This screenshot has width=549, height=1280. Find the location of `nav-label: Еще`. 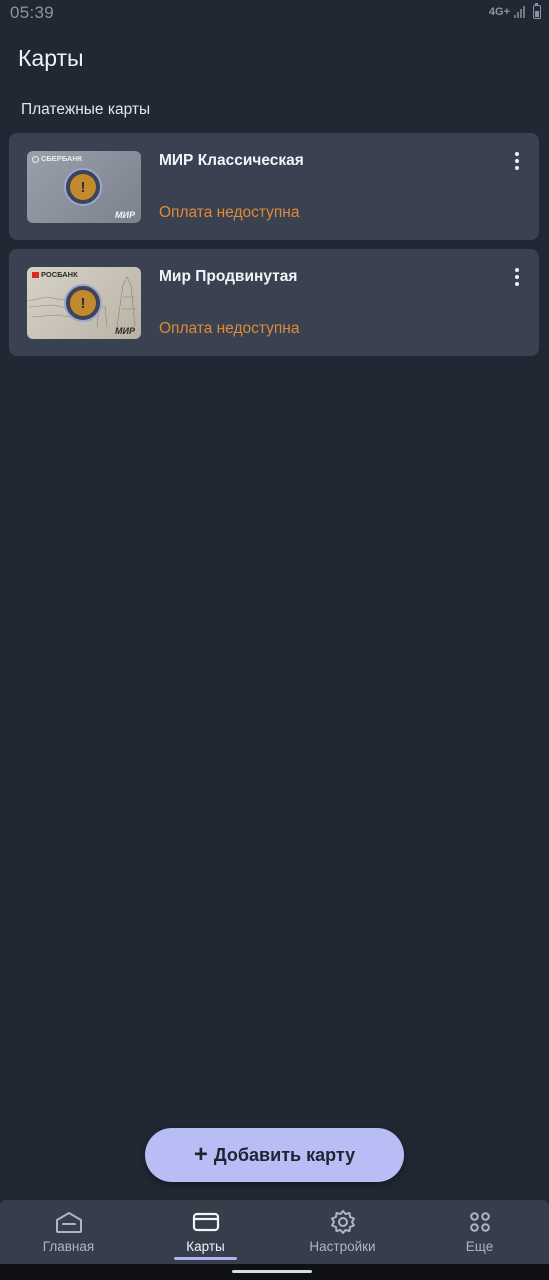

nav-label: Еще is located at coordinates (479, 1246).